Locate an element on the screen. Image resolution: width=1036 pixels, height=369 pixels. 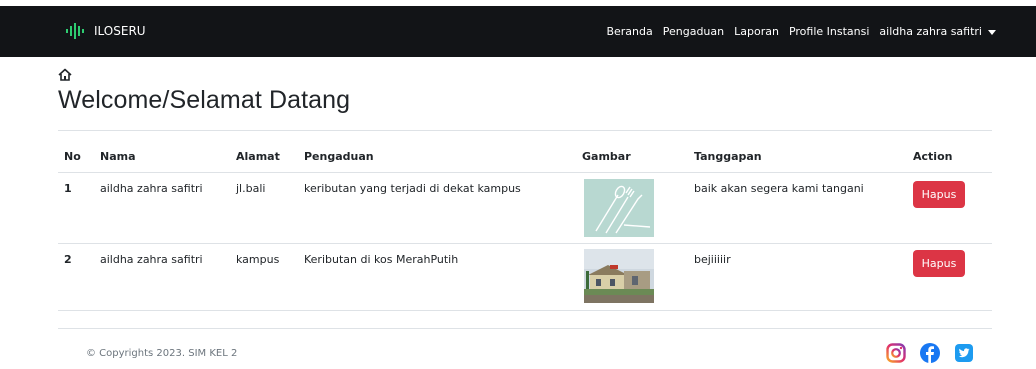
cell-tanggapan: baik akan segera kami tangani is located at coordinates (779, 188).